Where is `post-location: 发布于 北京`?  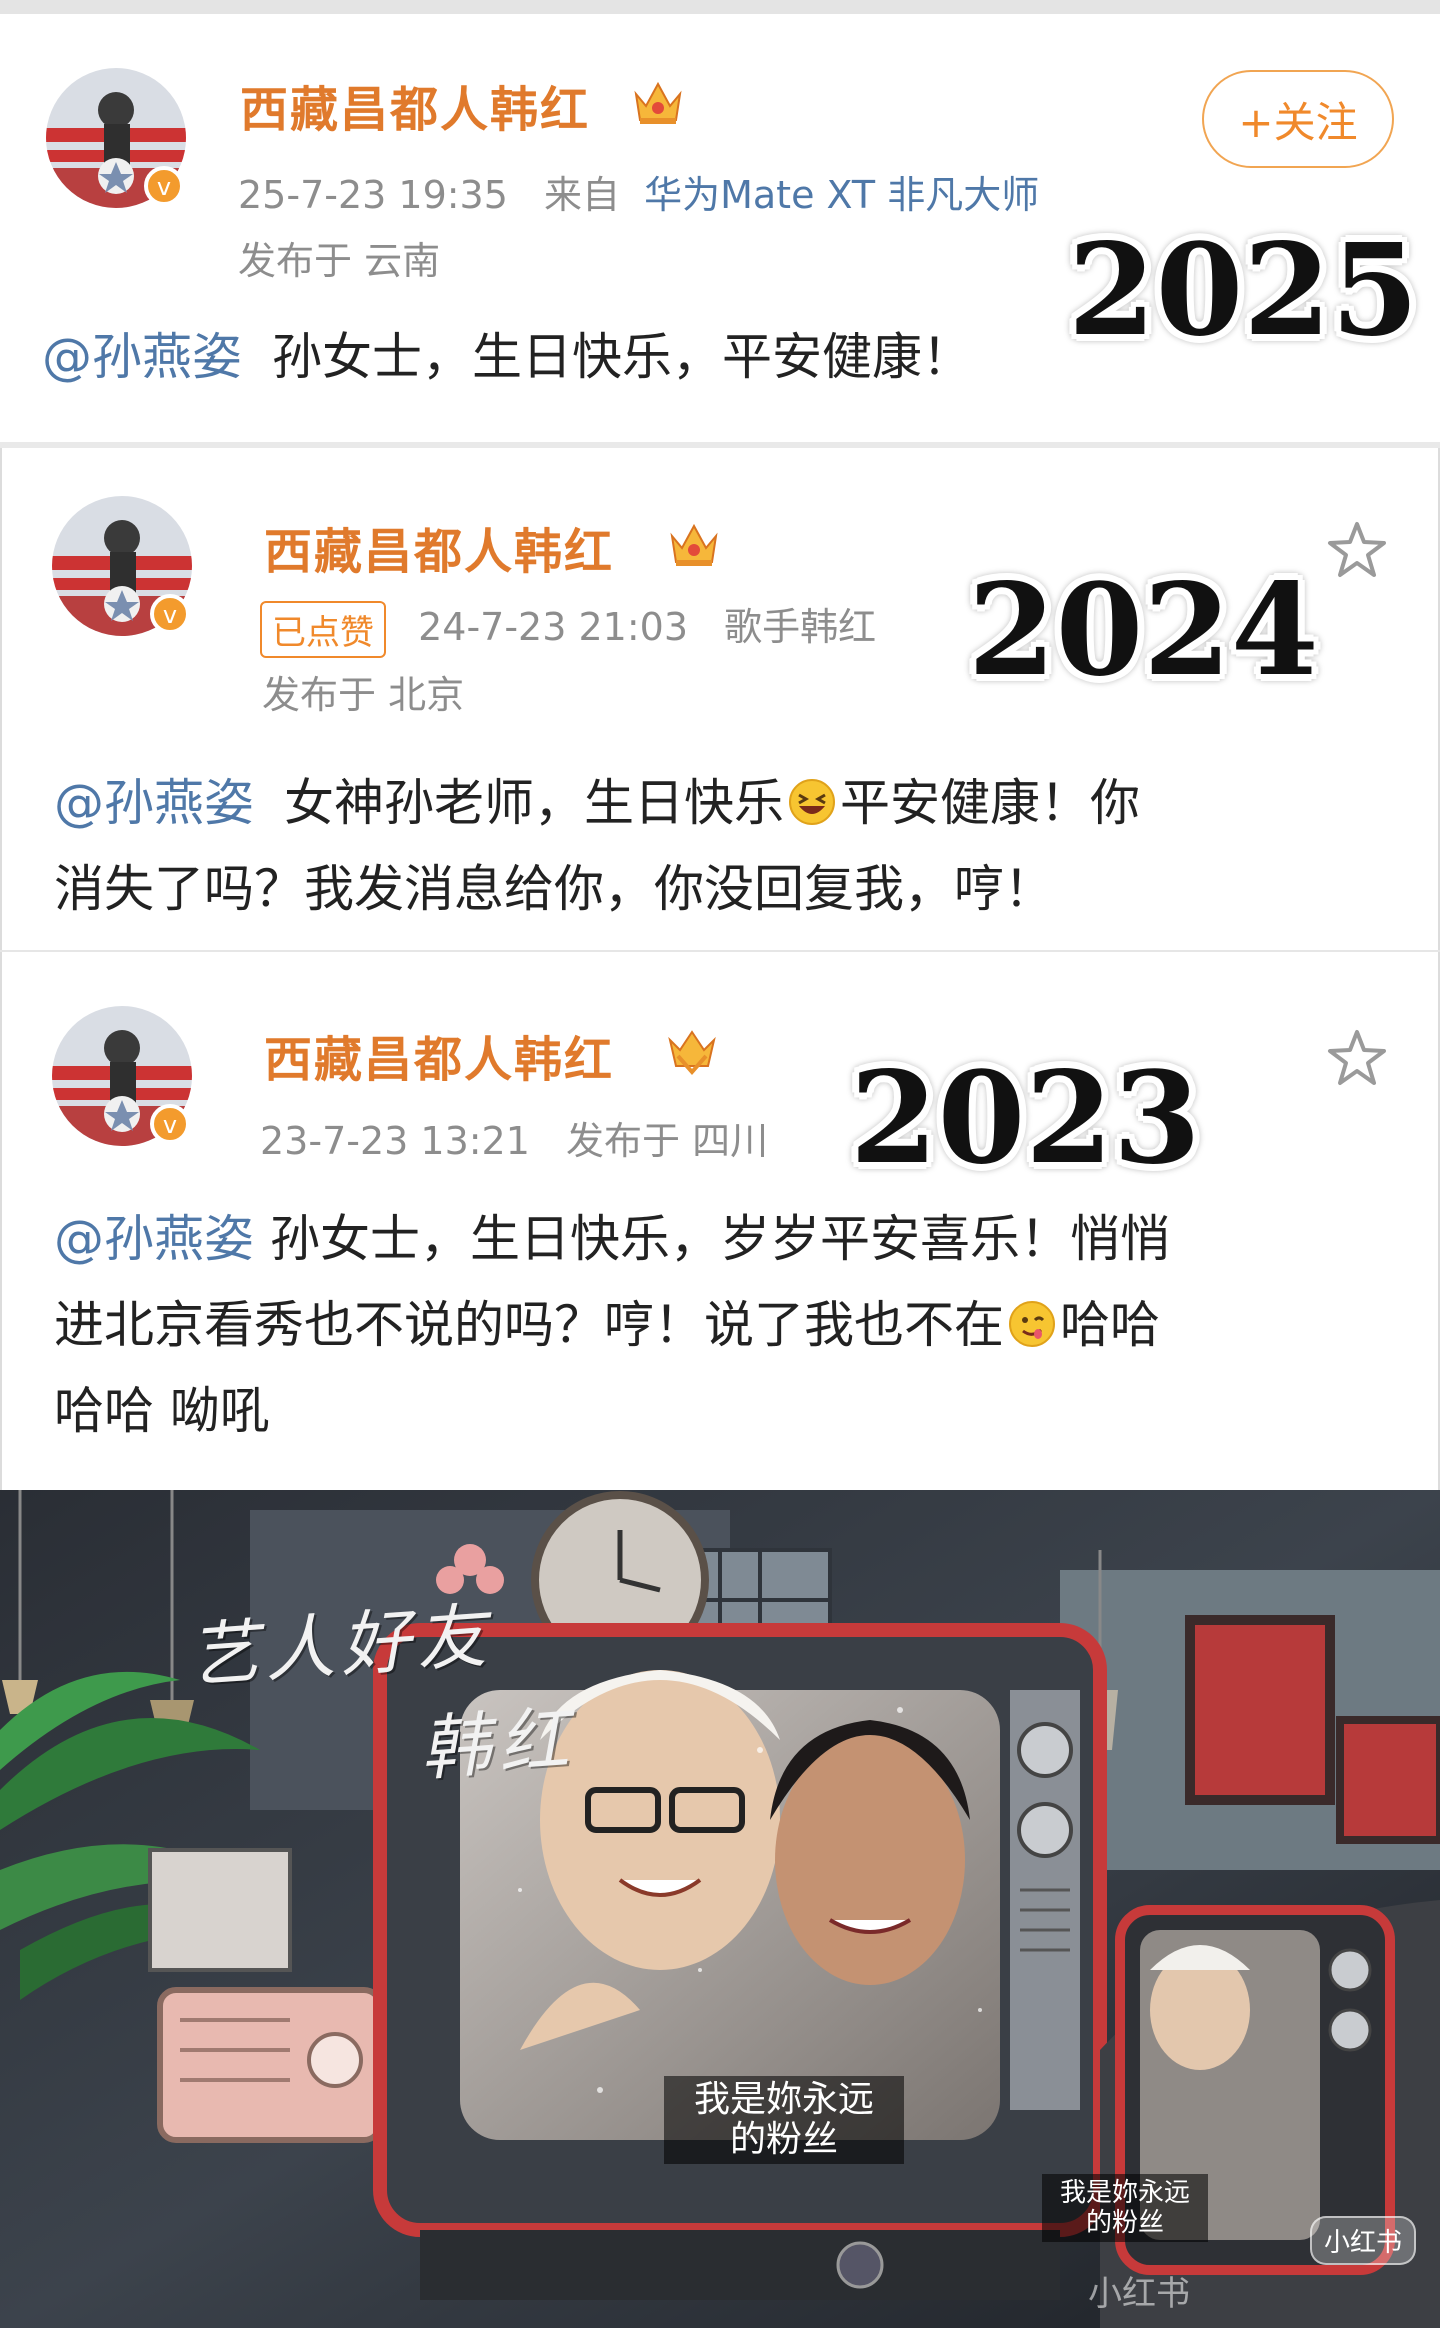 post-location: 发布于 北京 is located at coordinates (363, 695).